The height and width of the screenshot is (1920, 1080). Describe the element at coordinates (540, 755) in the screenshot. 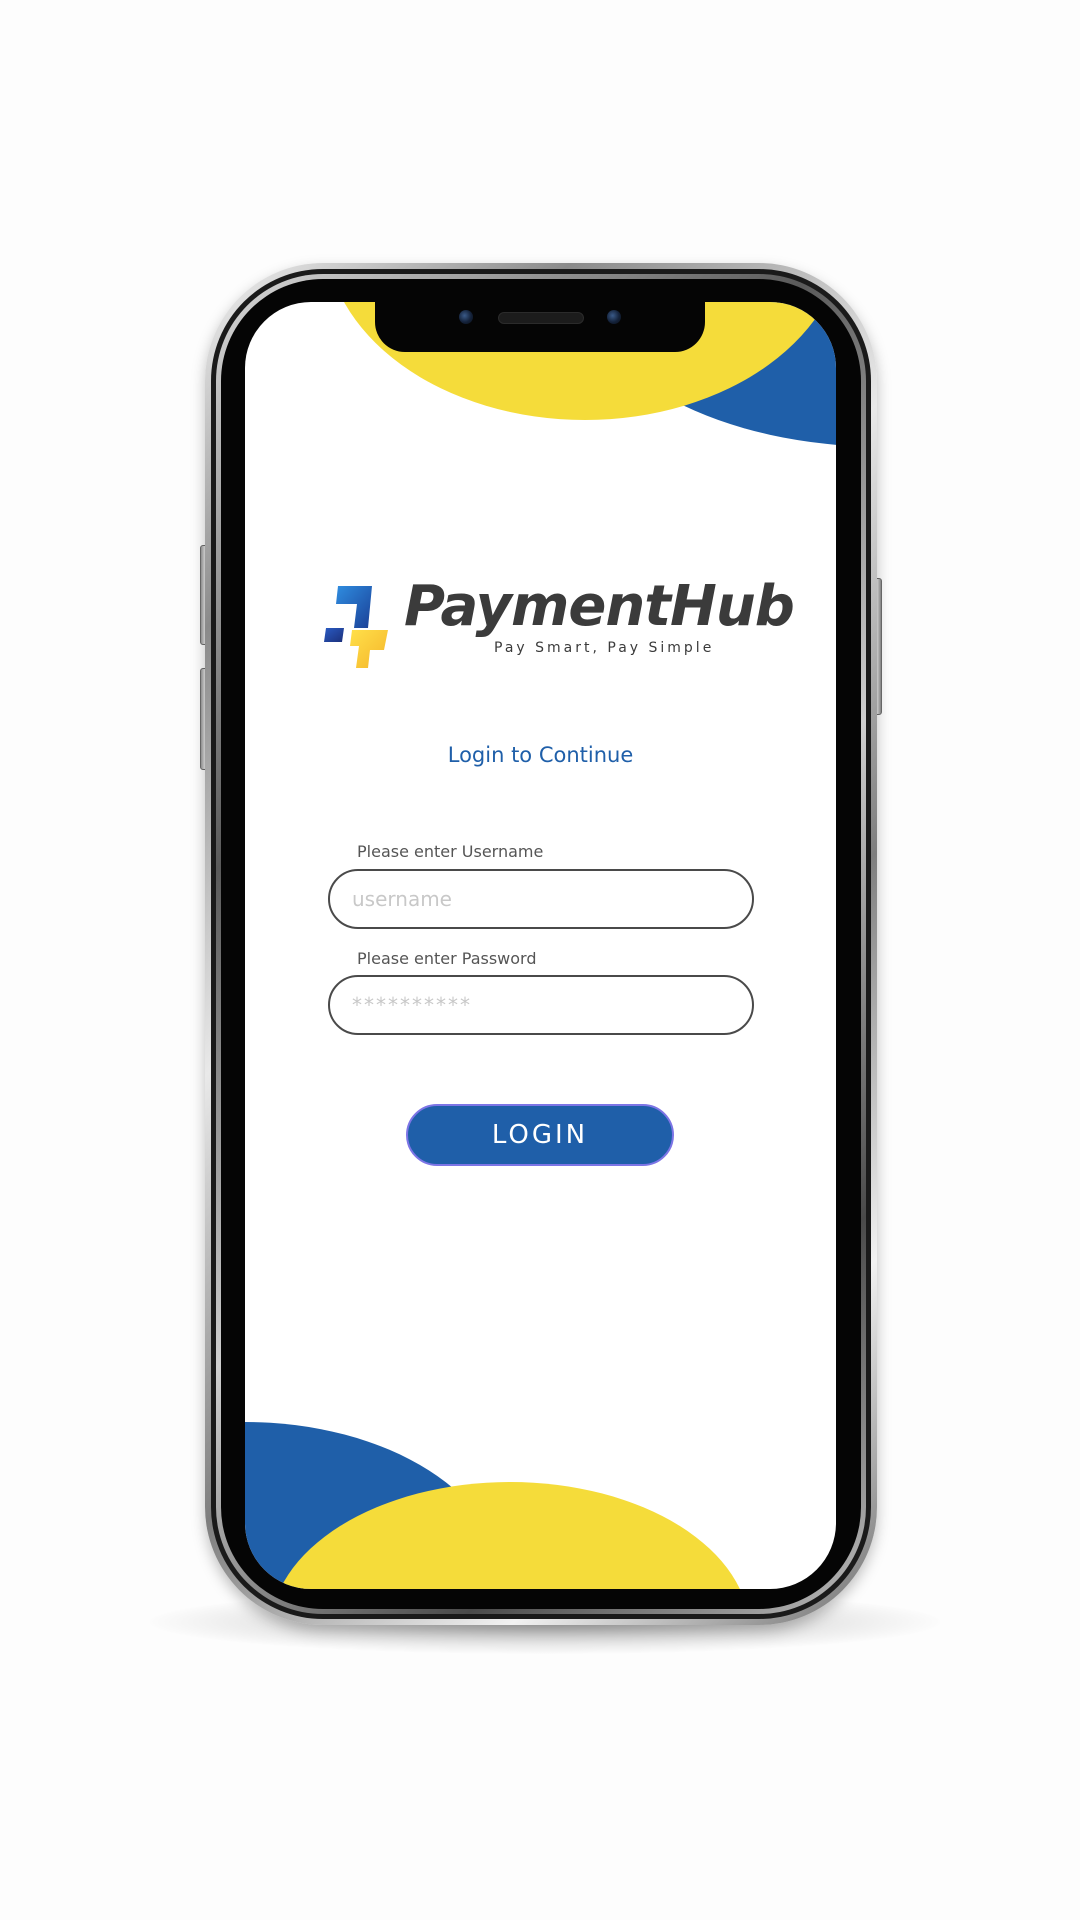

I see `login-heading: Login to Continue` at that location.